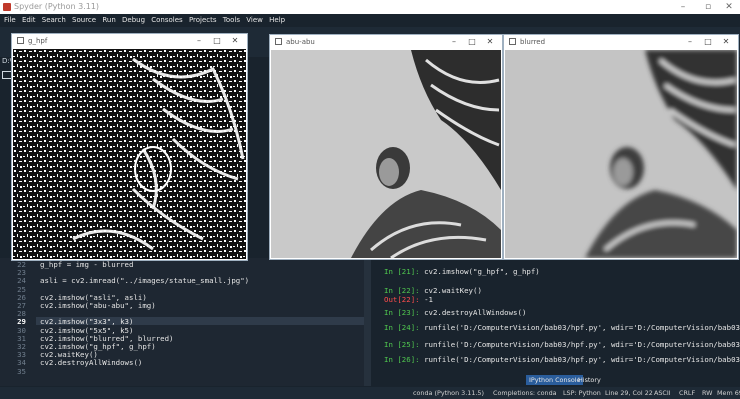  I want to click on line-number: 35, so click(21, 371).